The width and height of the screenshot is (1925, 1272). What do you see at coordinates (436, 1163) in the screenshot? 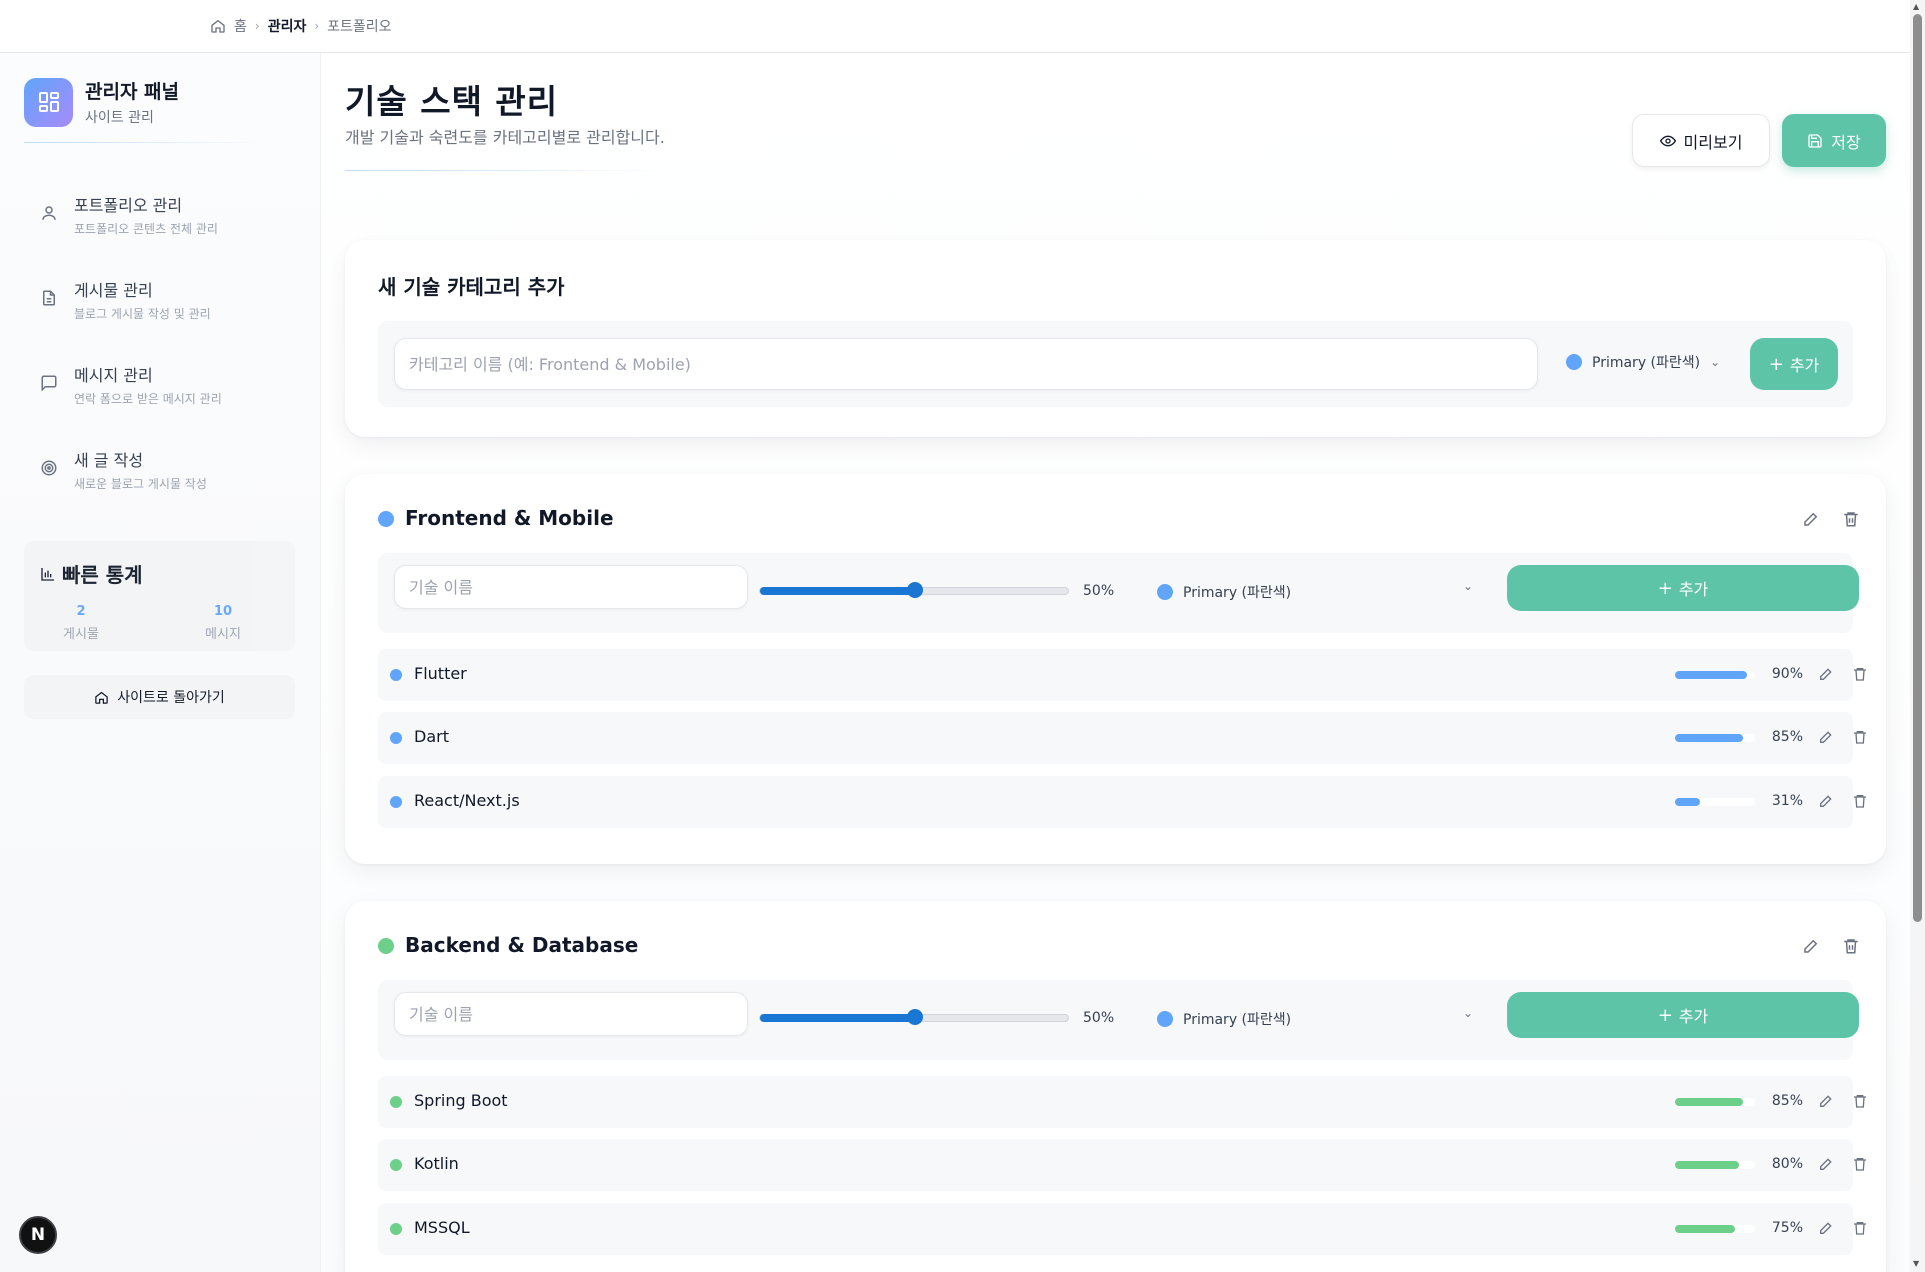
I see `skill-name: Kotlin` at bounding box center [436, 1163].